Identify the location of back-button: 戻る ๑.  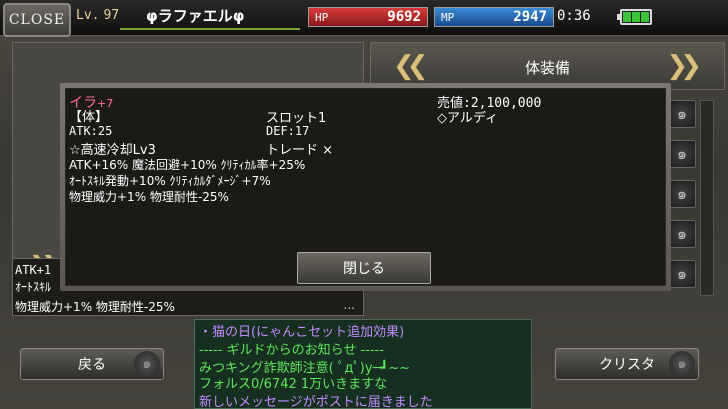
(92, 364).